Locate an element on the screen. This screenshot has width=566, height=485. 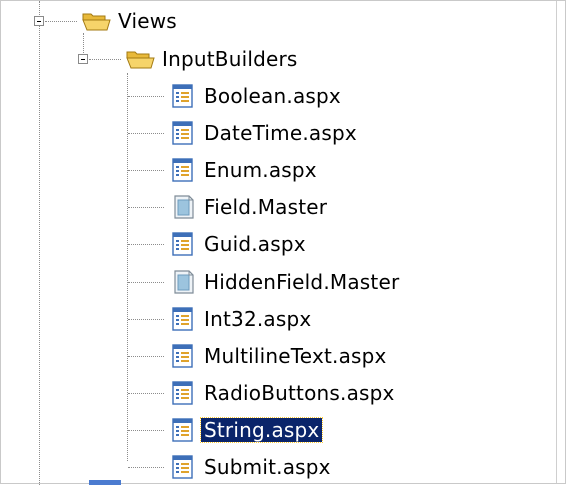
tree-node-file: Enum.aspx is located at coordinates (243, 170).